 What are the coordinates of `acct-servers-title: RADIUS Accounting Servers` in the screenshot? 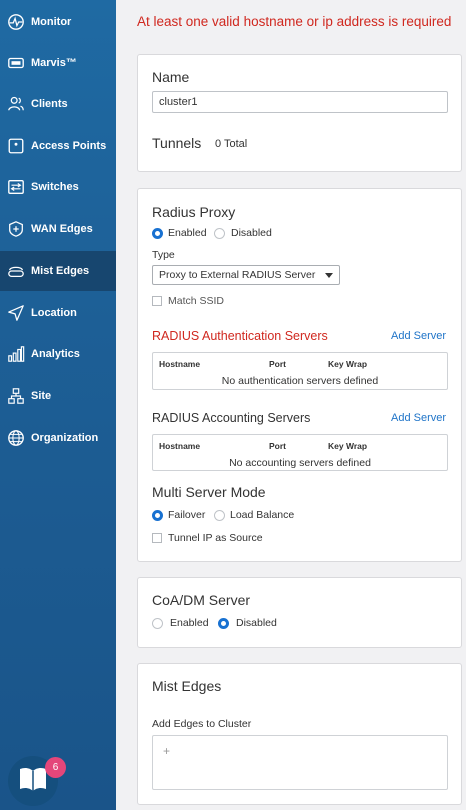 It's located at (231, 418).